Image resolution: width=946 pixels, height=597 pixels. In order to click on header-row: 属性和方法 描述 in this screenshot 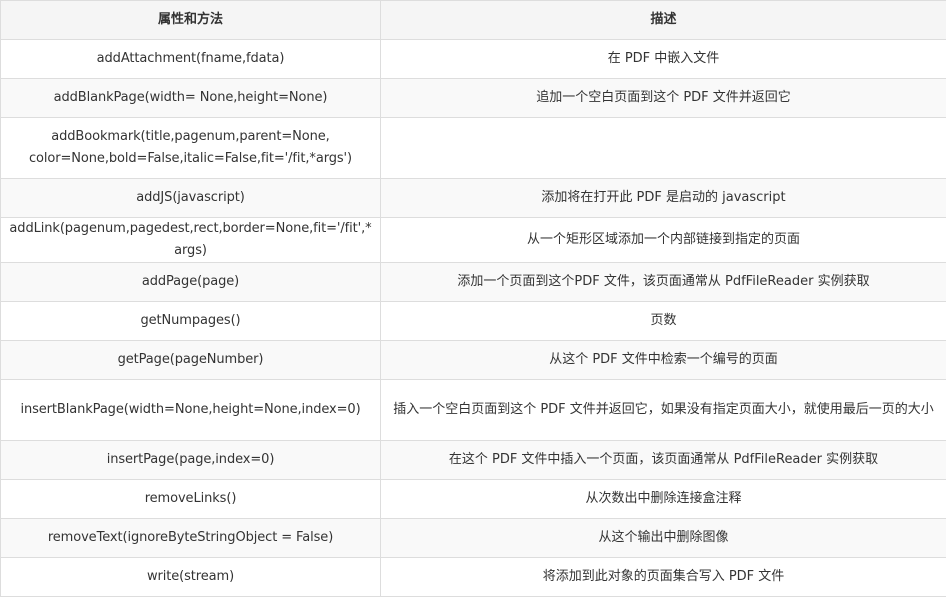, I will do `click(473, 20)`.